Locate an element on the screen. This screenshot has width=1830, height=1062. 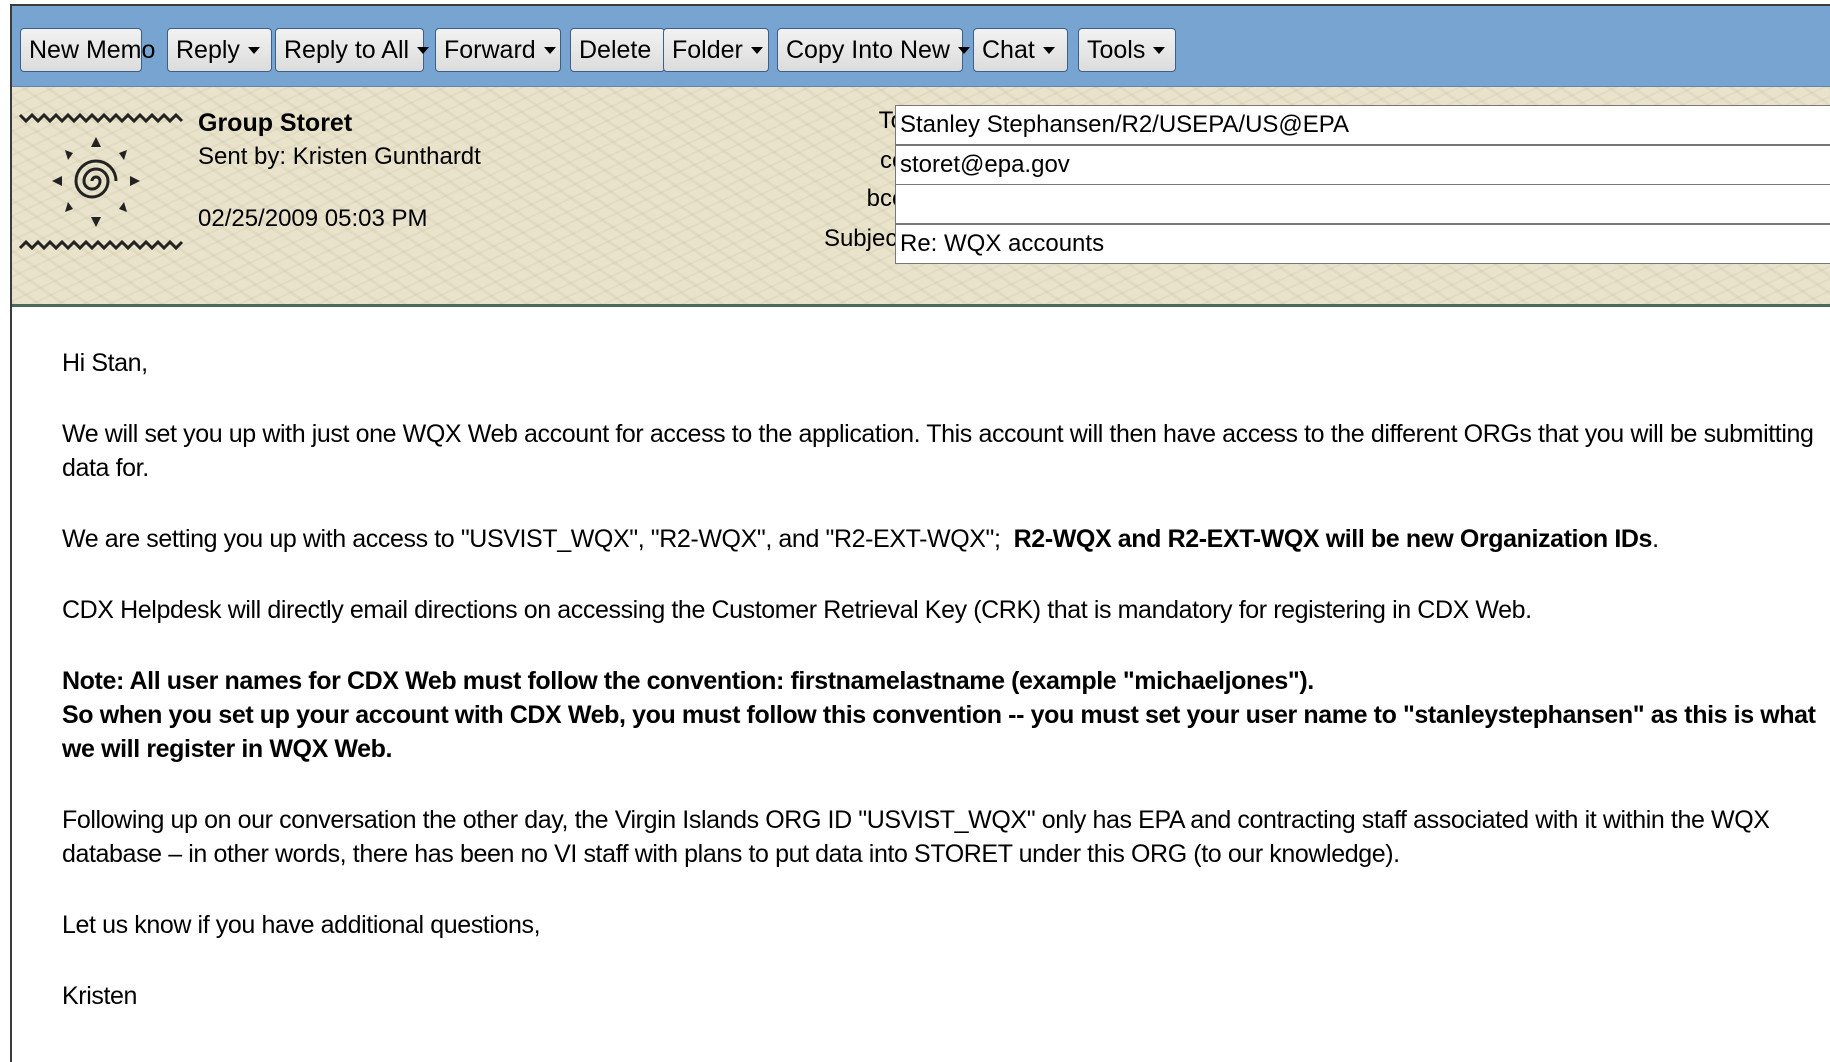
button-label: New Memo is located at coordinates (92, 50).